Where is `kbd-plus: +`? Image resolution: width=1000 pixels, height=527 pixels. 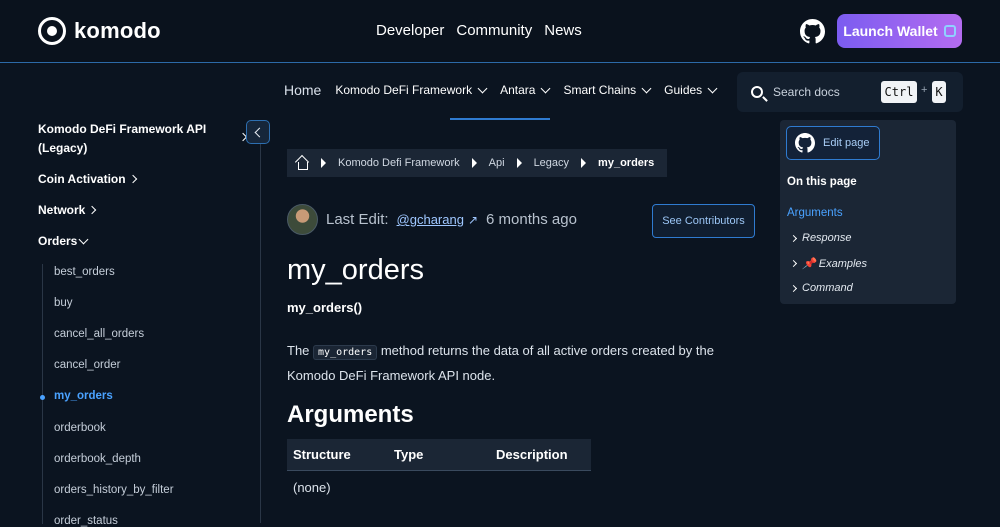
kbd-plus: + is located at coordinates (924, 90).